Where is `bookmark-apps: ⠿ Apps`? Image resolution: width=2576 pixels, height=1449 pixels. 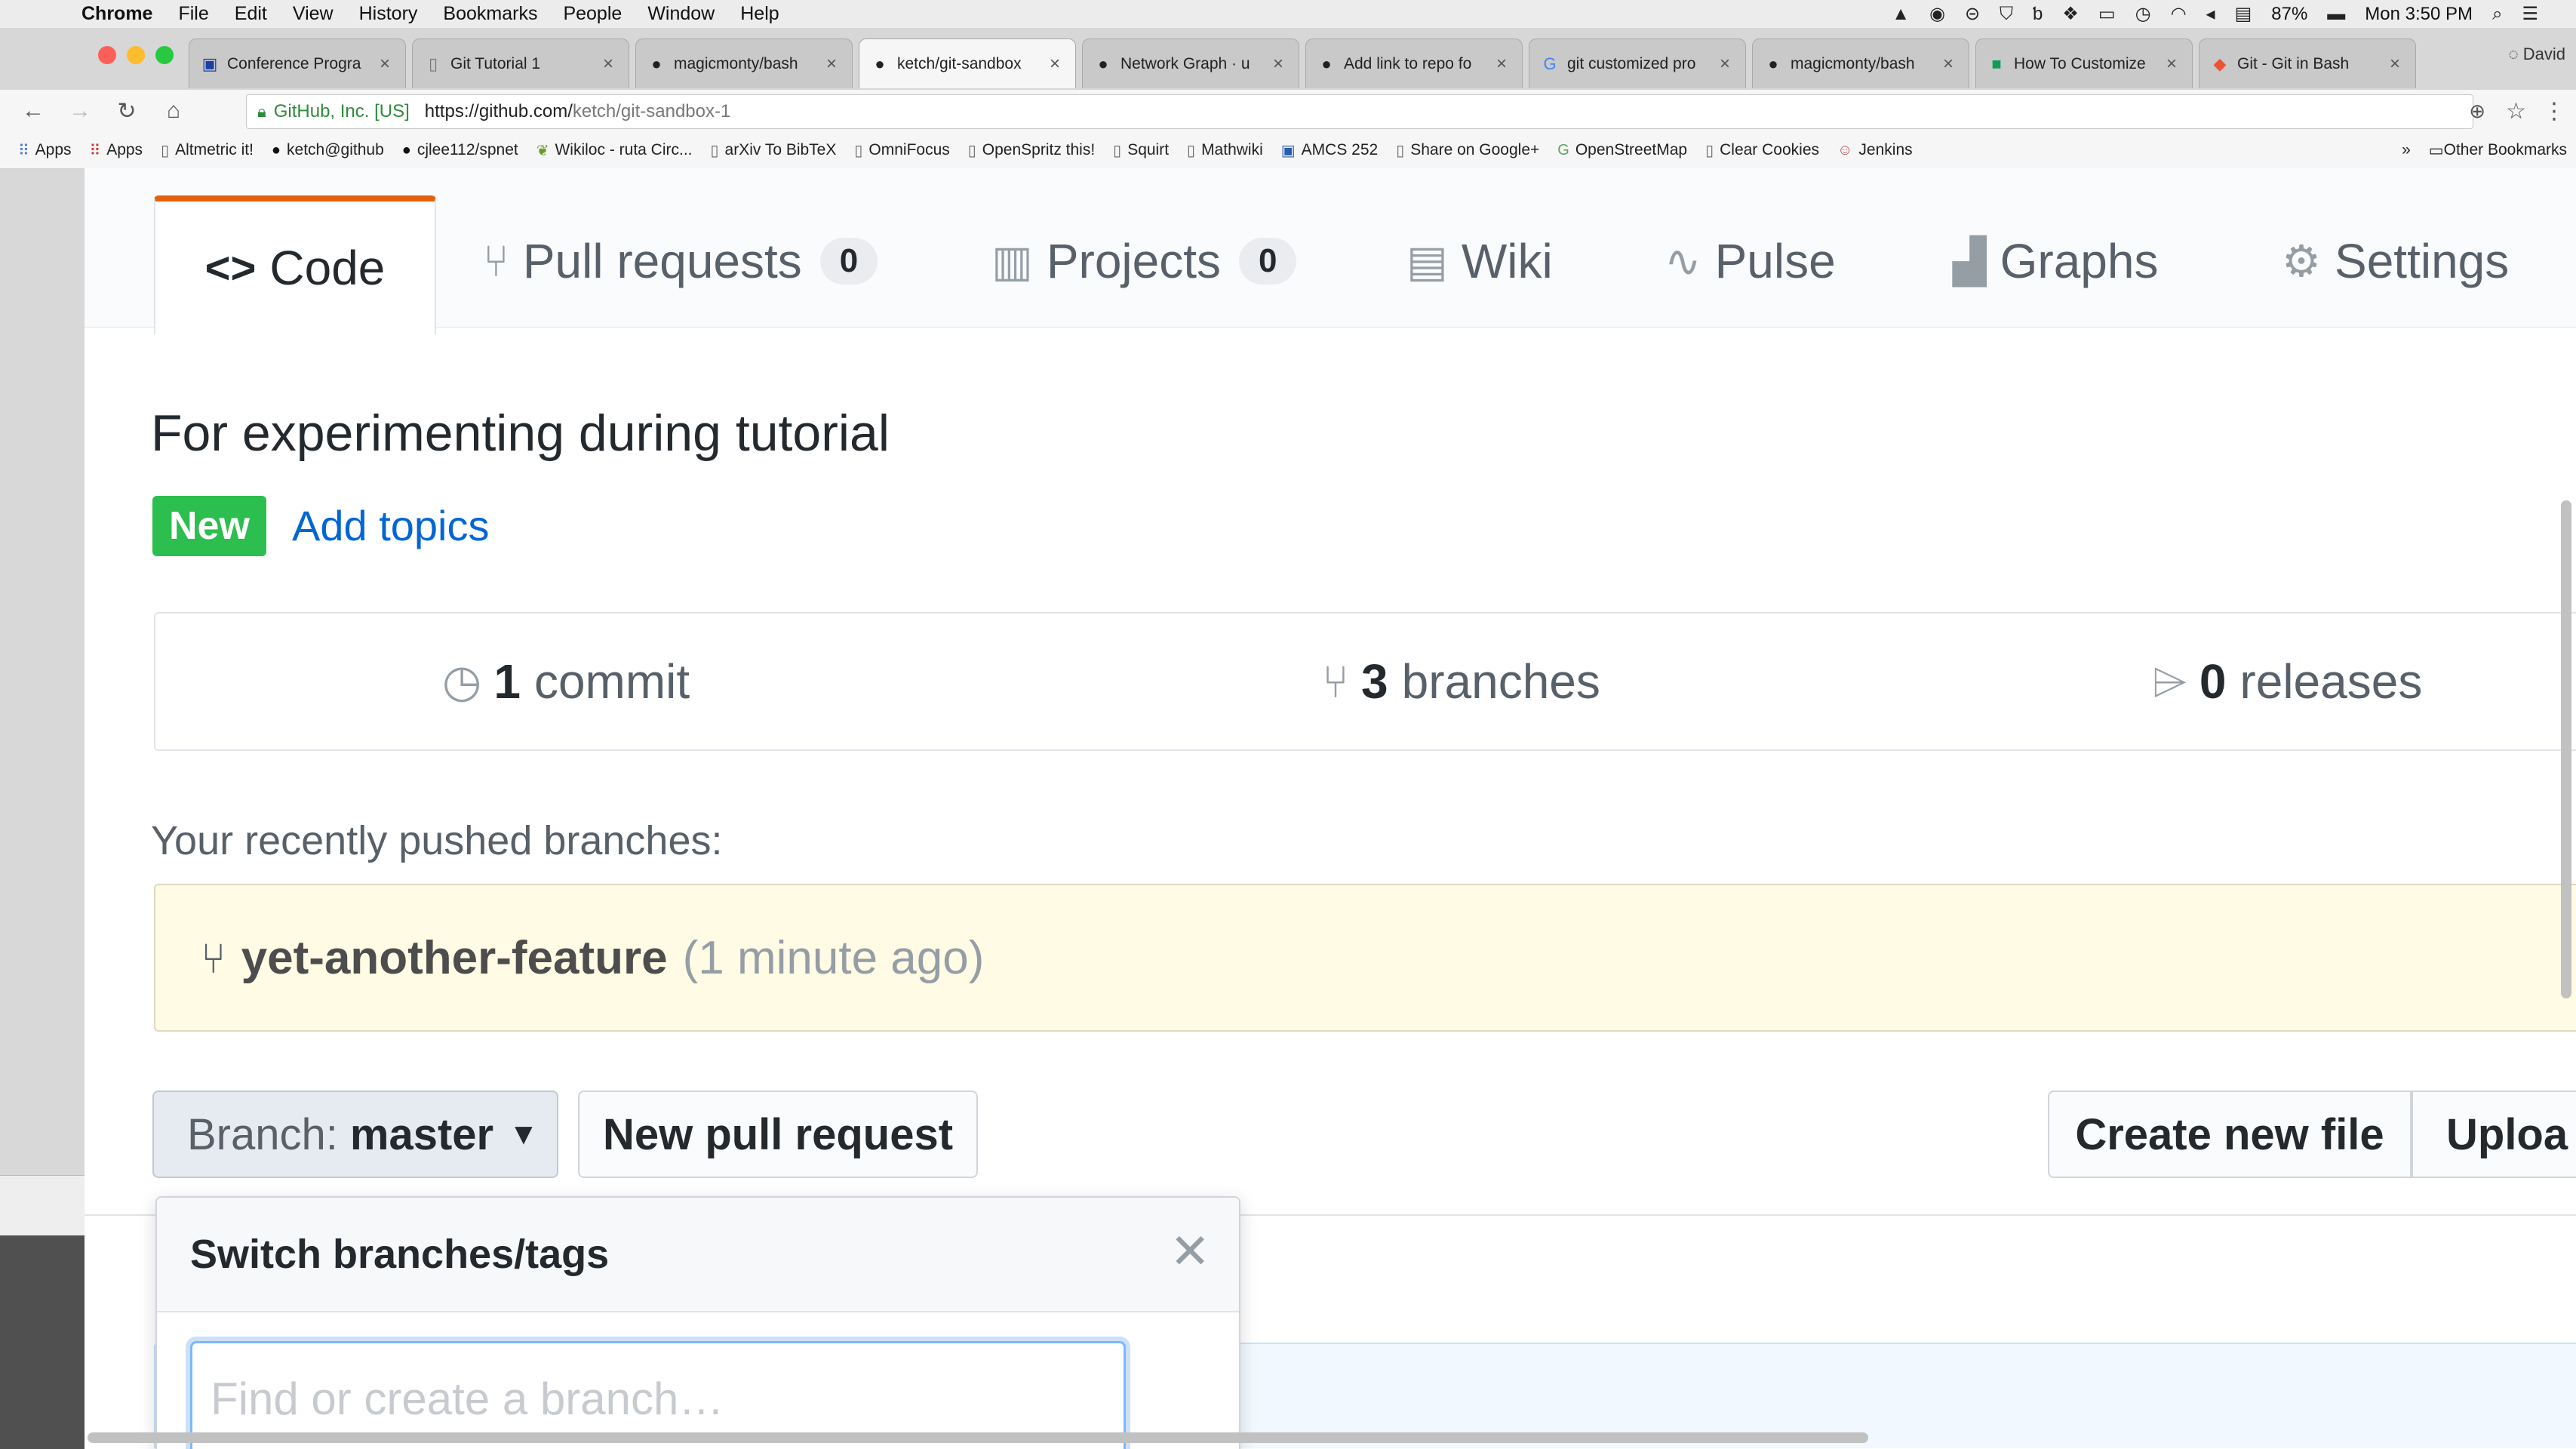 bookmark-apps: ⠿ Apps is located at coordinates (45, 150).